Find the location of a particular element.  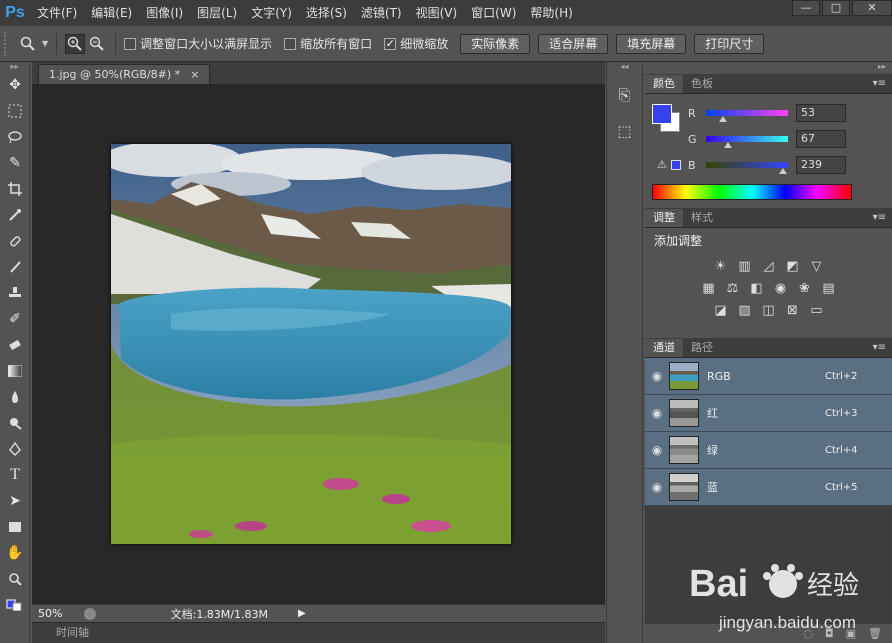

timeline-panel: 时间轴 is located at coordinates (318, 632).